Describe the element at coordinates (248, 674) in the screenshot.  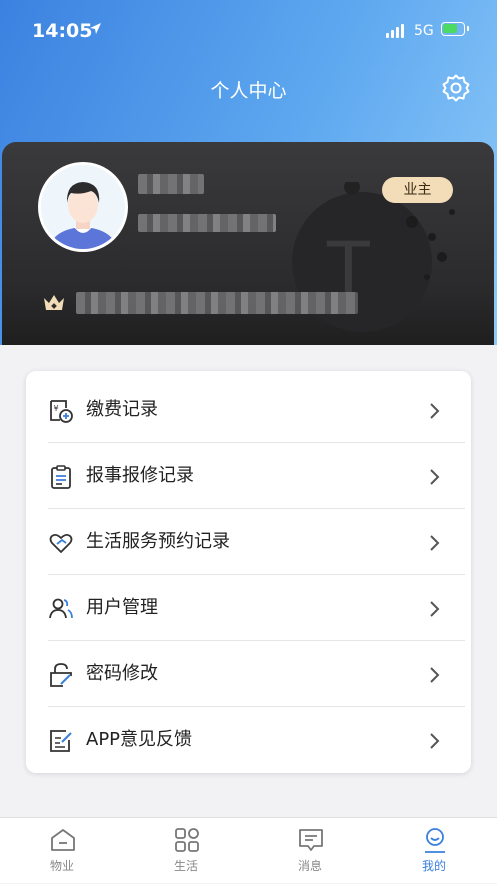
I see `menu-item-password-change: 密码修改` at that location.